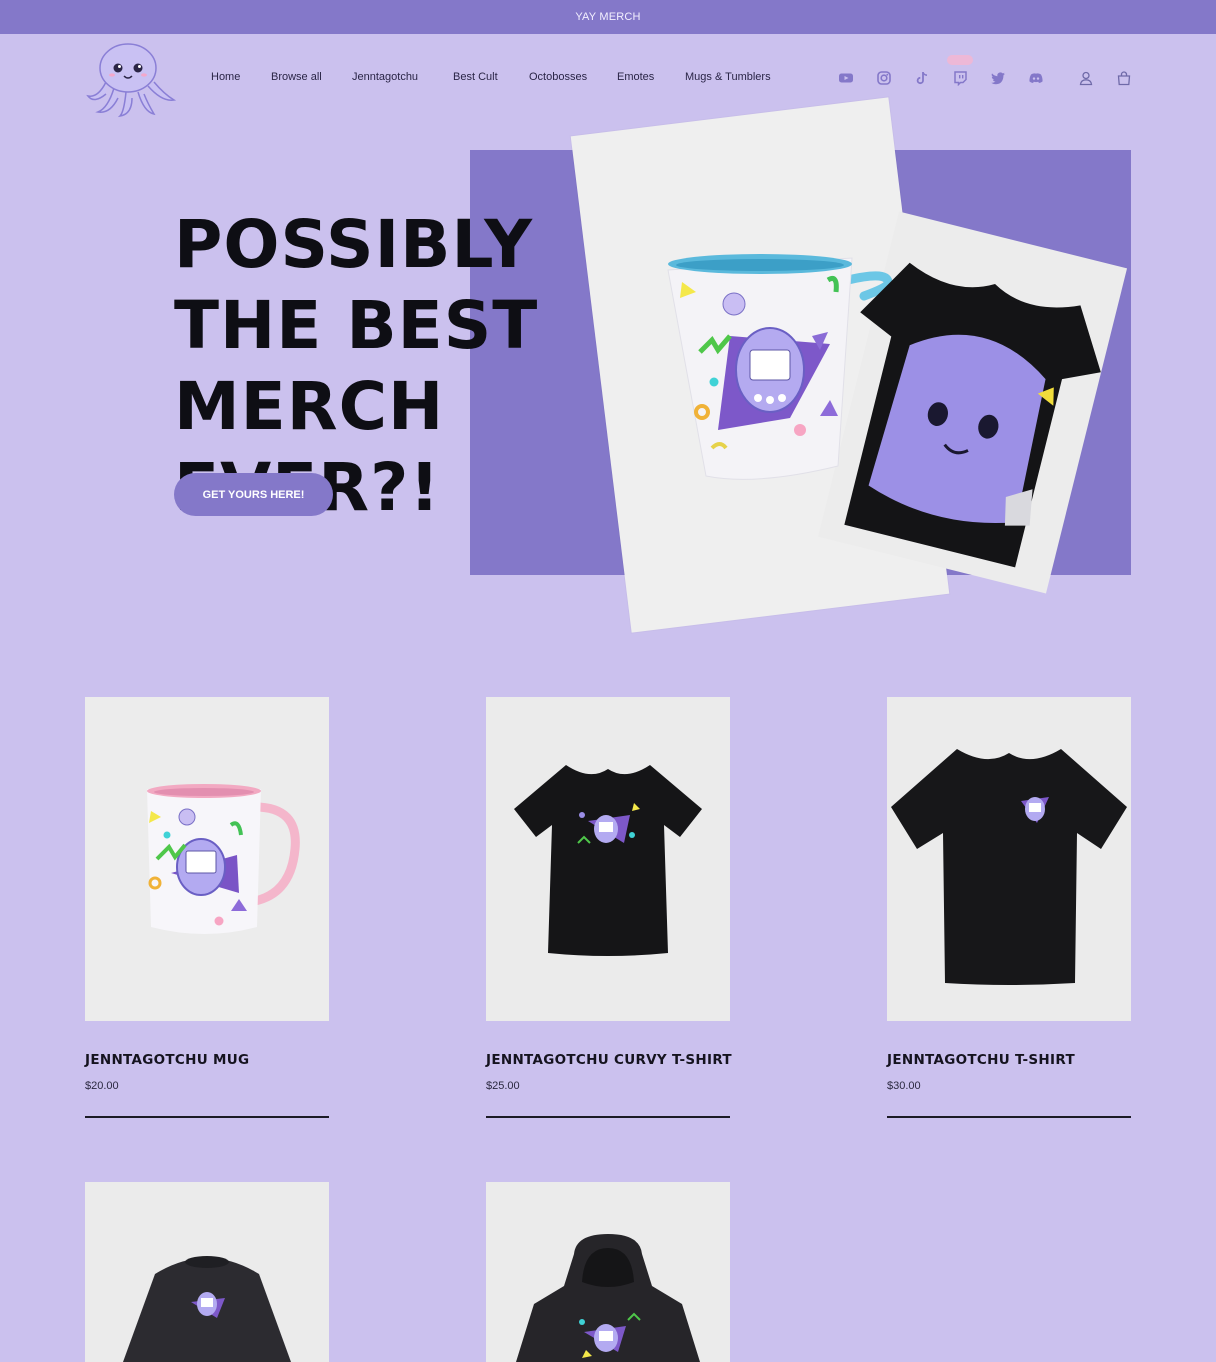 Image resolution: width=1216 pixels, height=1362 pixels. I want to click on announcement-bar: YAY MERCH, so click(608, 17).